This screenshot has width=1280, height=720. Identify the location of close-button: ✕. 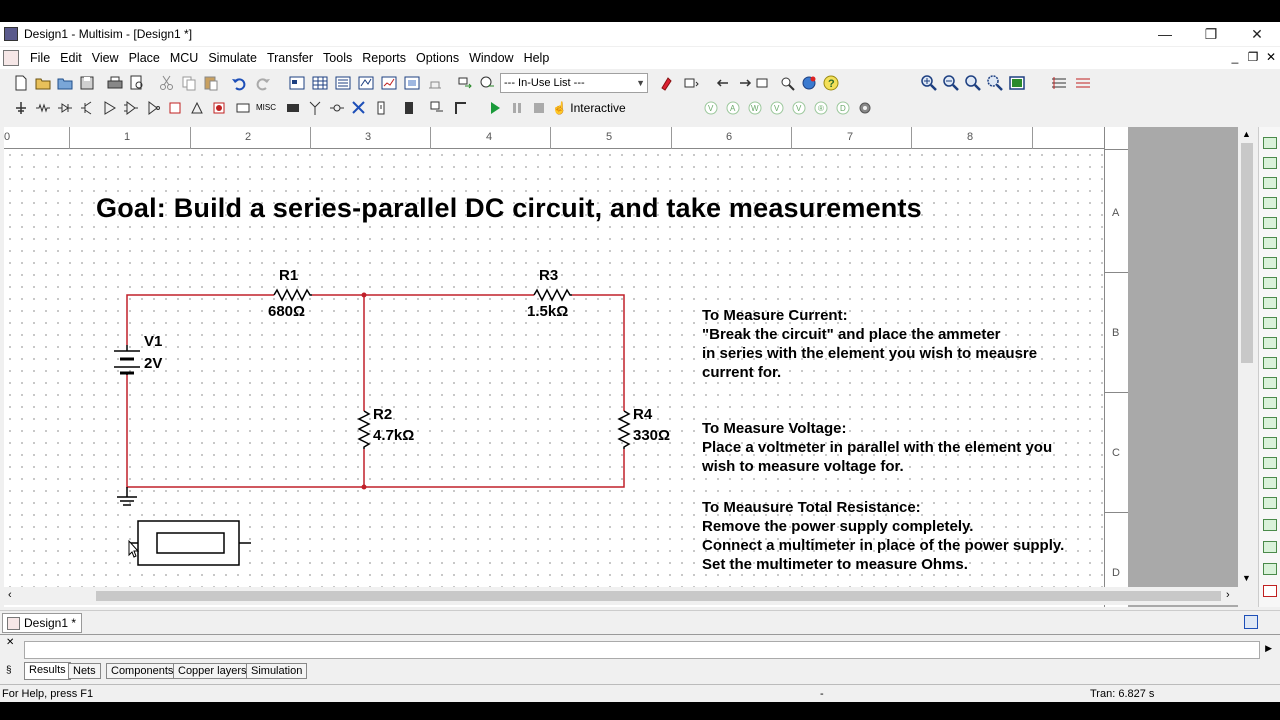
(1257, 34).